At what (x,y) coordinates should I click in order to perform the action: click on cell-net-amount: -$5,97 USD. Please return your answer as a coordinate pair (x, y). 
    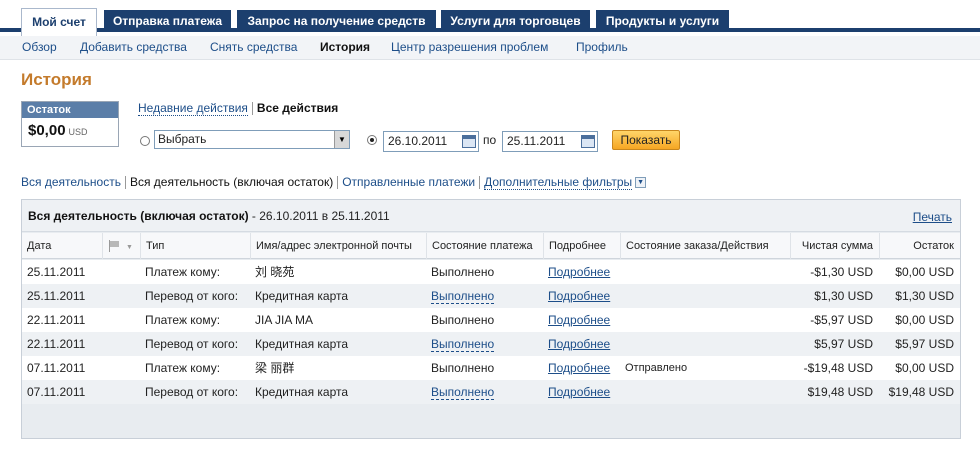
    Looking at the image, I should click on (841, 320).